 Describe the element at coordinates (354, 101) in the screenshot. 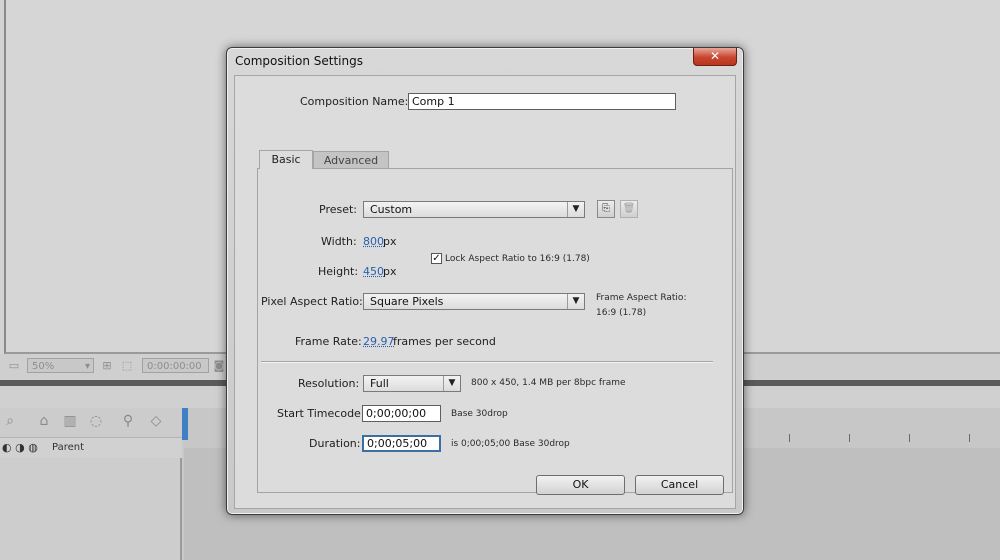

I see `composition-name-label: Composition Name:` at that location.